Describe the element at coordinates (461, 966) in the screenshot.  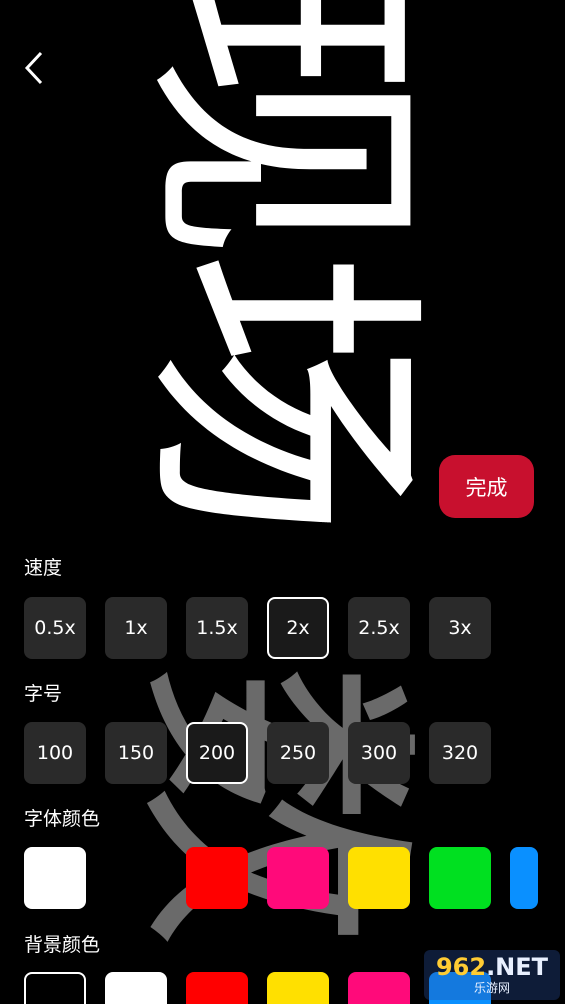
I see `watermark-number: 962` at that location.